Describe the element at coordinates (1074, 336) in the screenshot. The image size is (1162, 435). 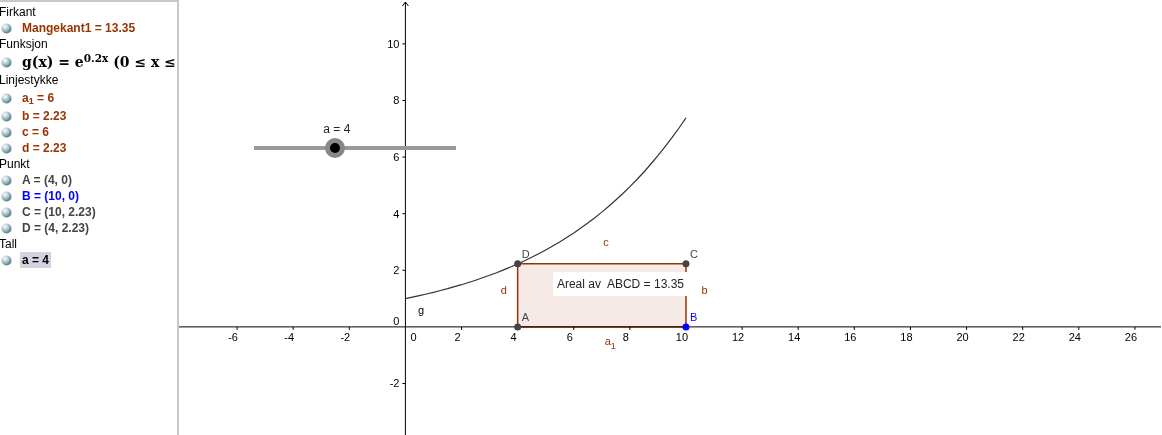
I see `tick-label: 24` at that location.